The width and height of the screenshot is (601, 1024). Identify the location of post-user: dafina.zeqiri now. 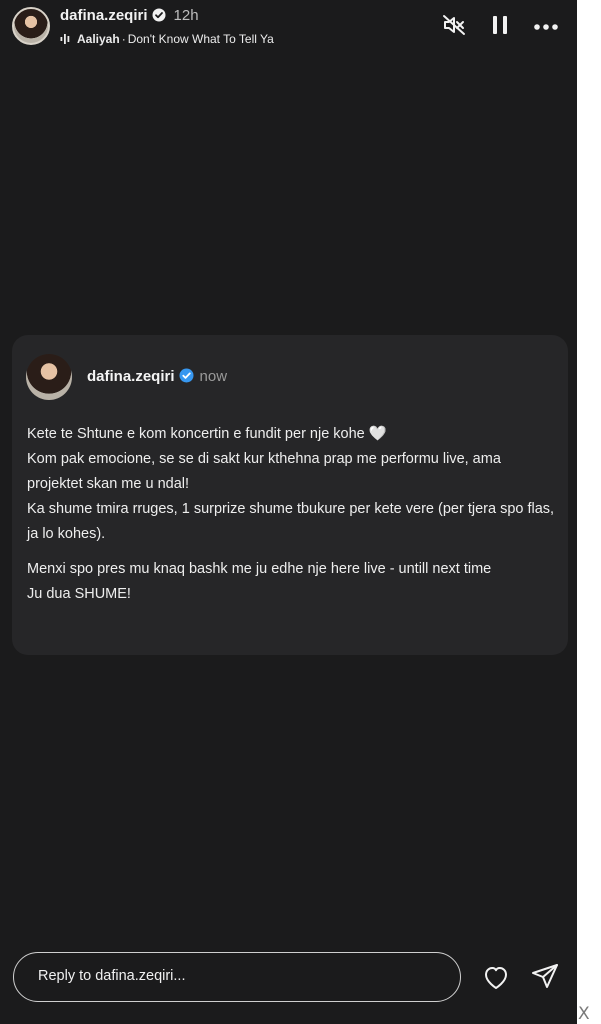
(157, 377).